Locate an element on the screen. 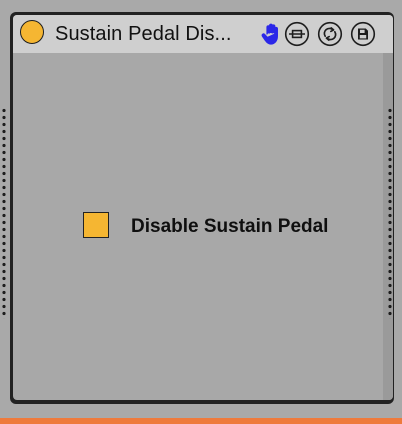 Image resolution: width=402 pixels, height=424 pixels. power-toggle-icon is located at coordinates (32, 32).